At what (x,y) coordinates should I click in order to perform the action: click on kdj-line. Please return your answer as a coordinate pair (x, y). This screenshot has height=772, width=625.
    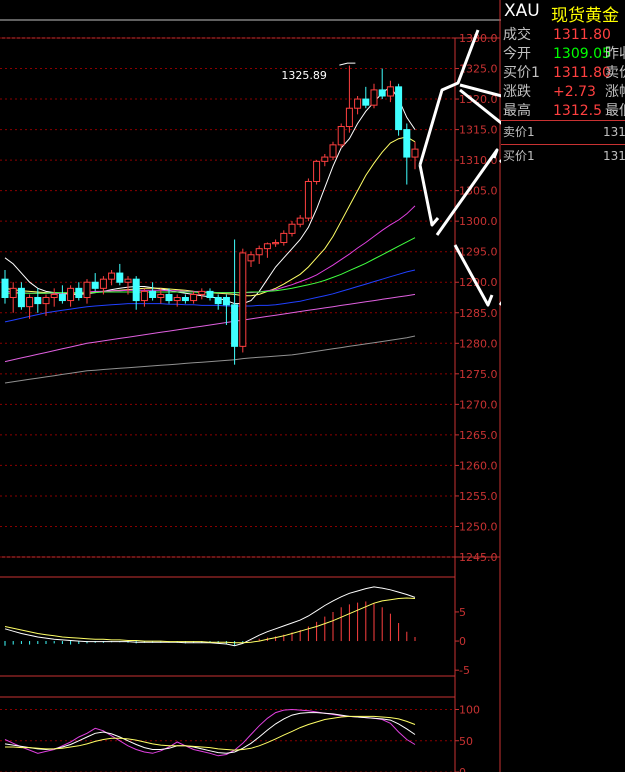
    Looking at the image, I should click on (210, 733).